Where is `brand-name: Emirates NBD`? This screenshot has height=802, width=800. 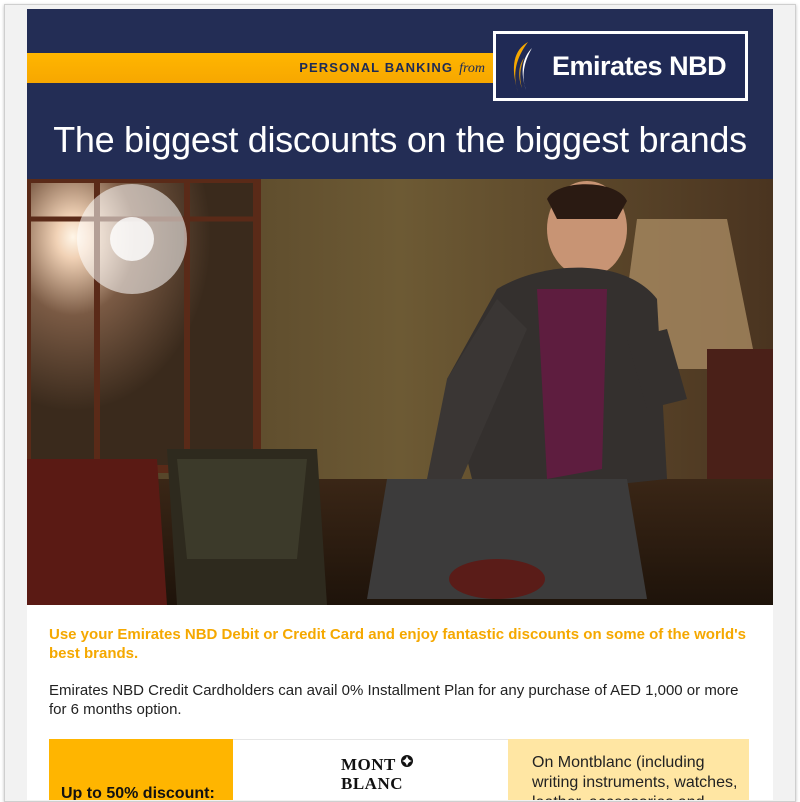
brand-name: Emirates NBD is located at coordinates (639, 66).